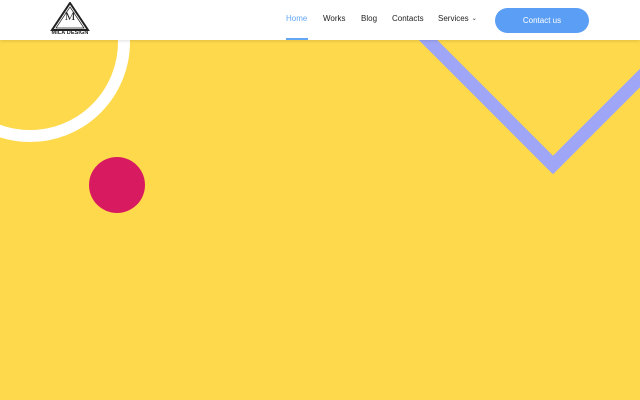 Image resolution: width=640 pixels, height=400 pixels. What do you see at coordinates (542, 20) in the screenshot?
I see `contact-us-button: Contact us` at bounding box center [542, 20].